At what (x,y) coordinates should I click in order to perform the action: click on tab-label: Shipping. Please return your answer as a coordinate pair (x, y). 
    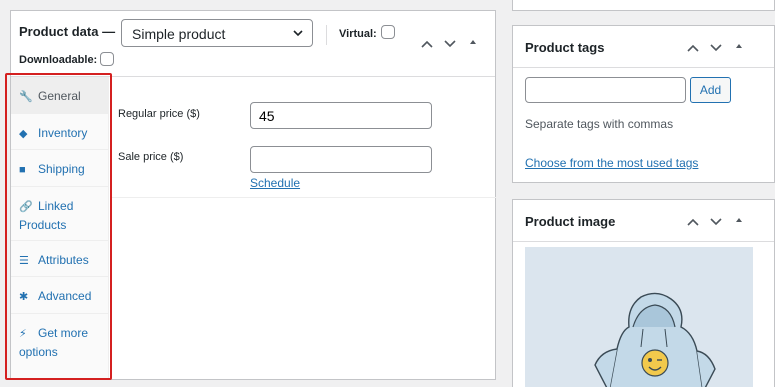
    Looking at the image, I should click on (61, 169).